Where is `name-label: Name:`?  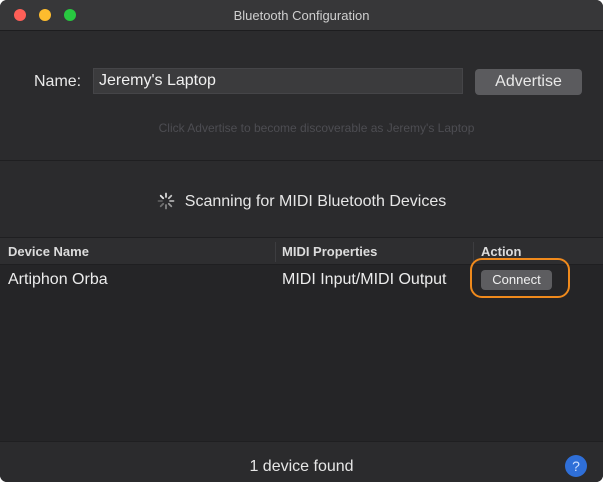
name-label: Name: is located at coordinates (58, 81).